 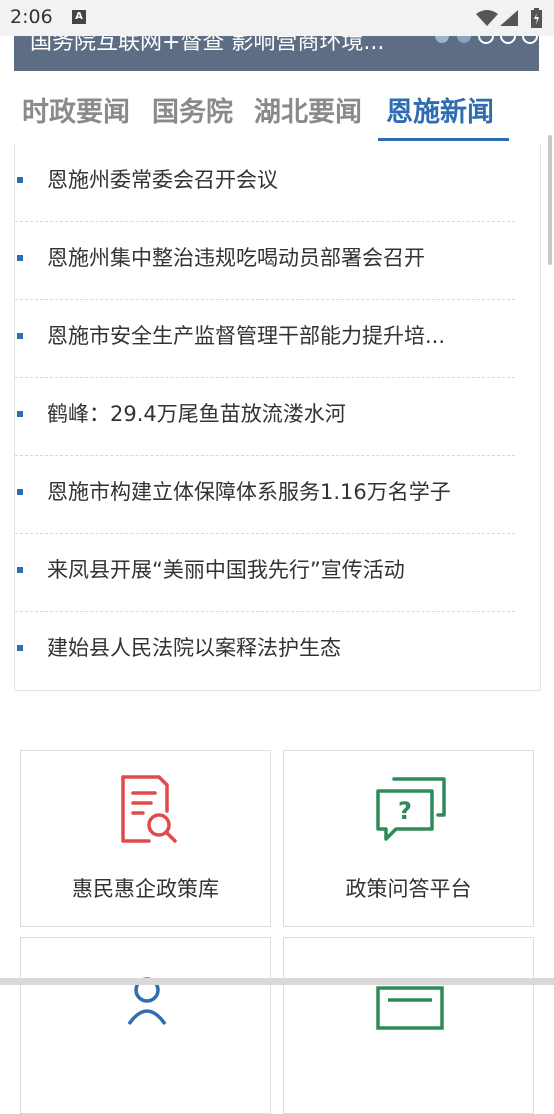 I want to click on news-title: 鹤峰：29.4万尾鱼苗放流溇水河, so click(x=196, y=414).